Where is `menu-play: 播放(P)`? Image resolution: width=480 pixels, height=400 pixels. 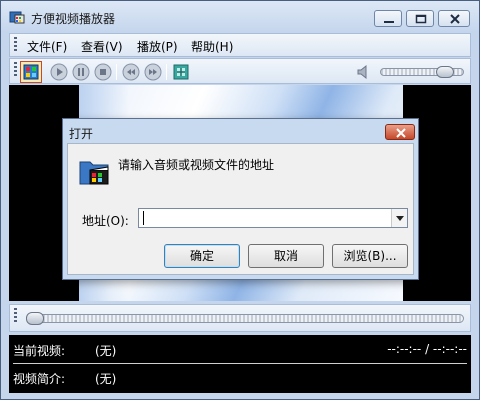
menu-play: 播放(P) is located at coordinates (157, 46).